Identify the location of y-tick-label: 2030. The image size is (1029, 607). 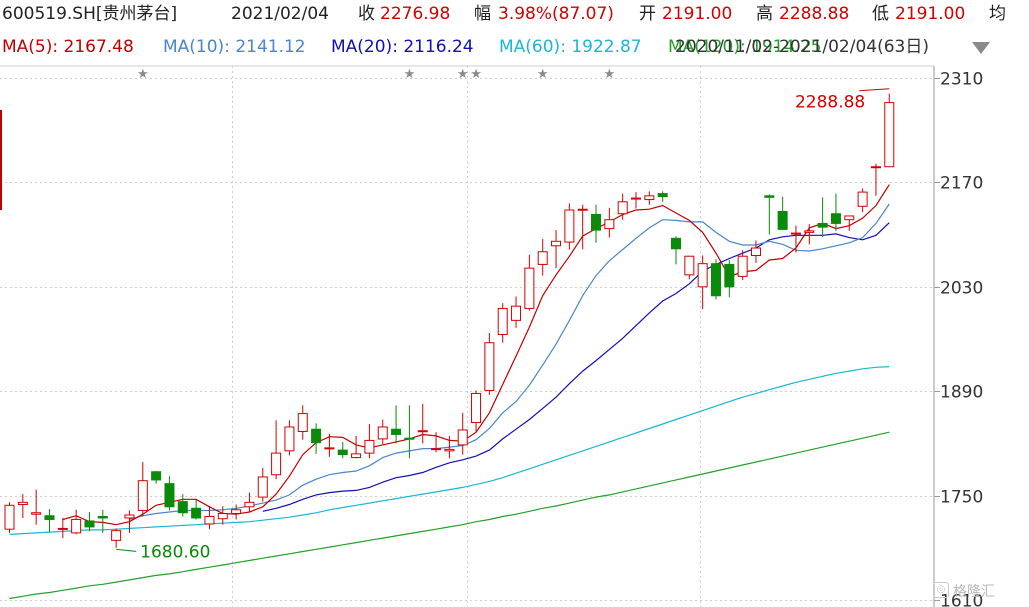
(961, 289).